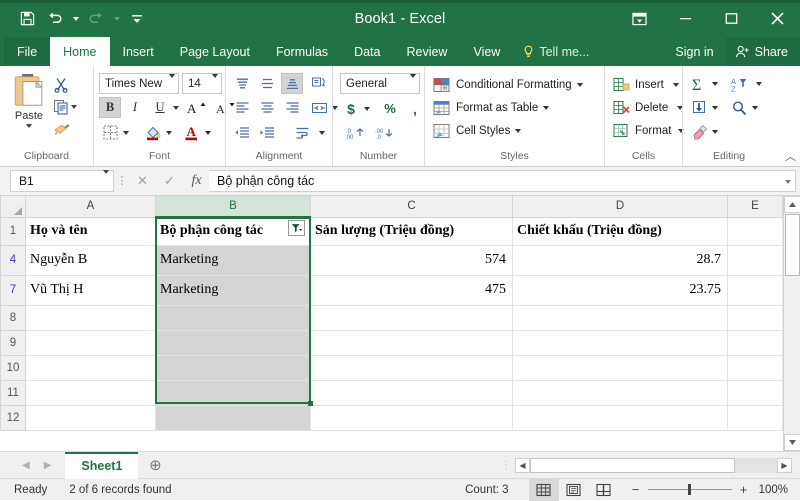 The image size is (800, 501). What do you see at coordinates (790, 156) in the screenshot?
I see `collapse-ribbon-icon: ︿` at bounding box center [790, 156].